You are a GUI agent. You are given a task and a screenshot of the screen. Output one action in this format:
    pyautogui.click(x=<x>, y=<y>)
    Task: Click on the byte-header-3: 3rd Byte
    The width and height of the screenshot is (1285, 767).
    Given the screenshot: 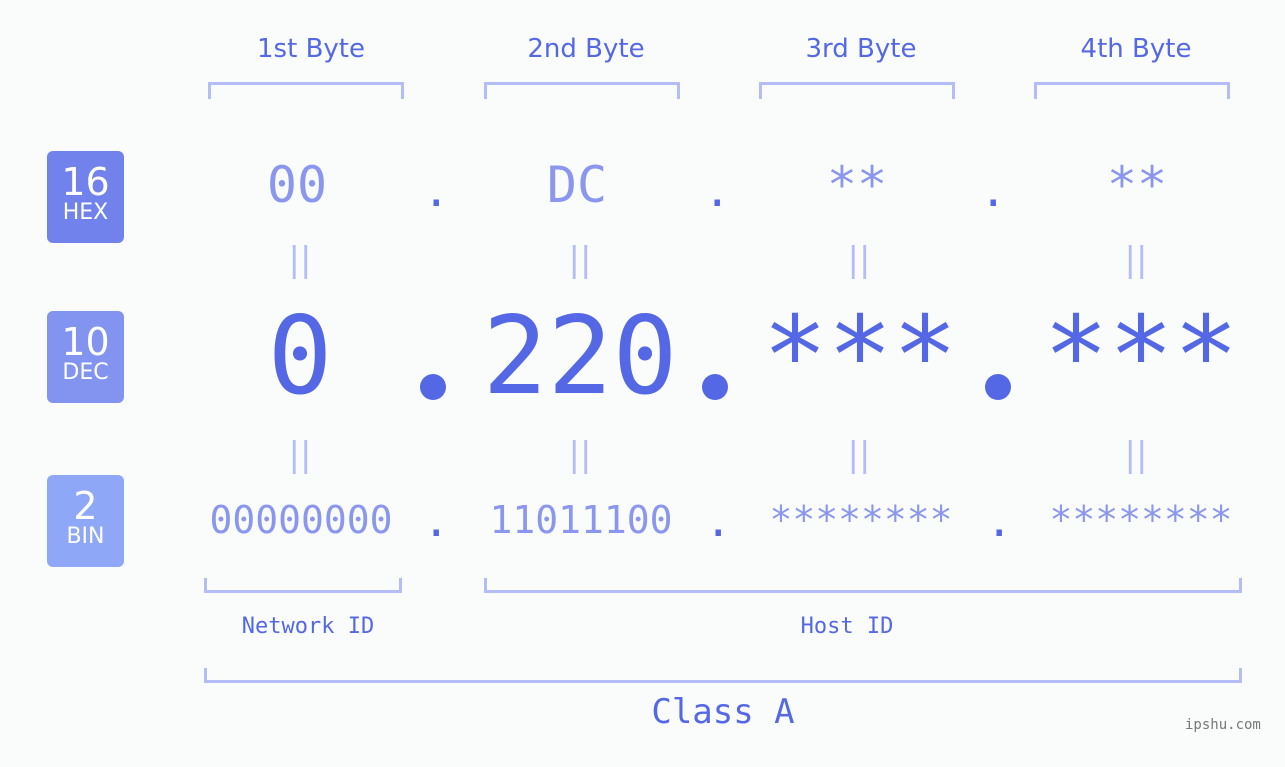 What is the action you would take?
    pyautogui.click(x=861, y=49)
    